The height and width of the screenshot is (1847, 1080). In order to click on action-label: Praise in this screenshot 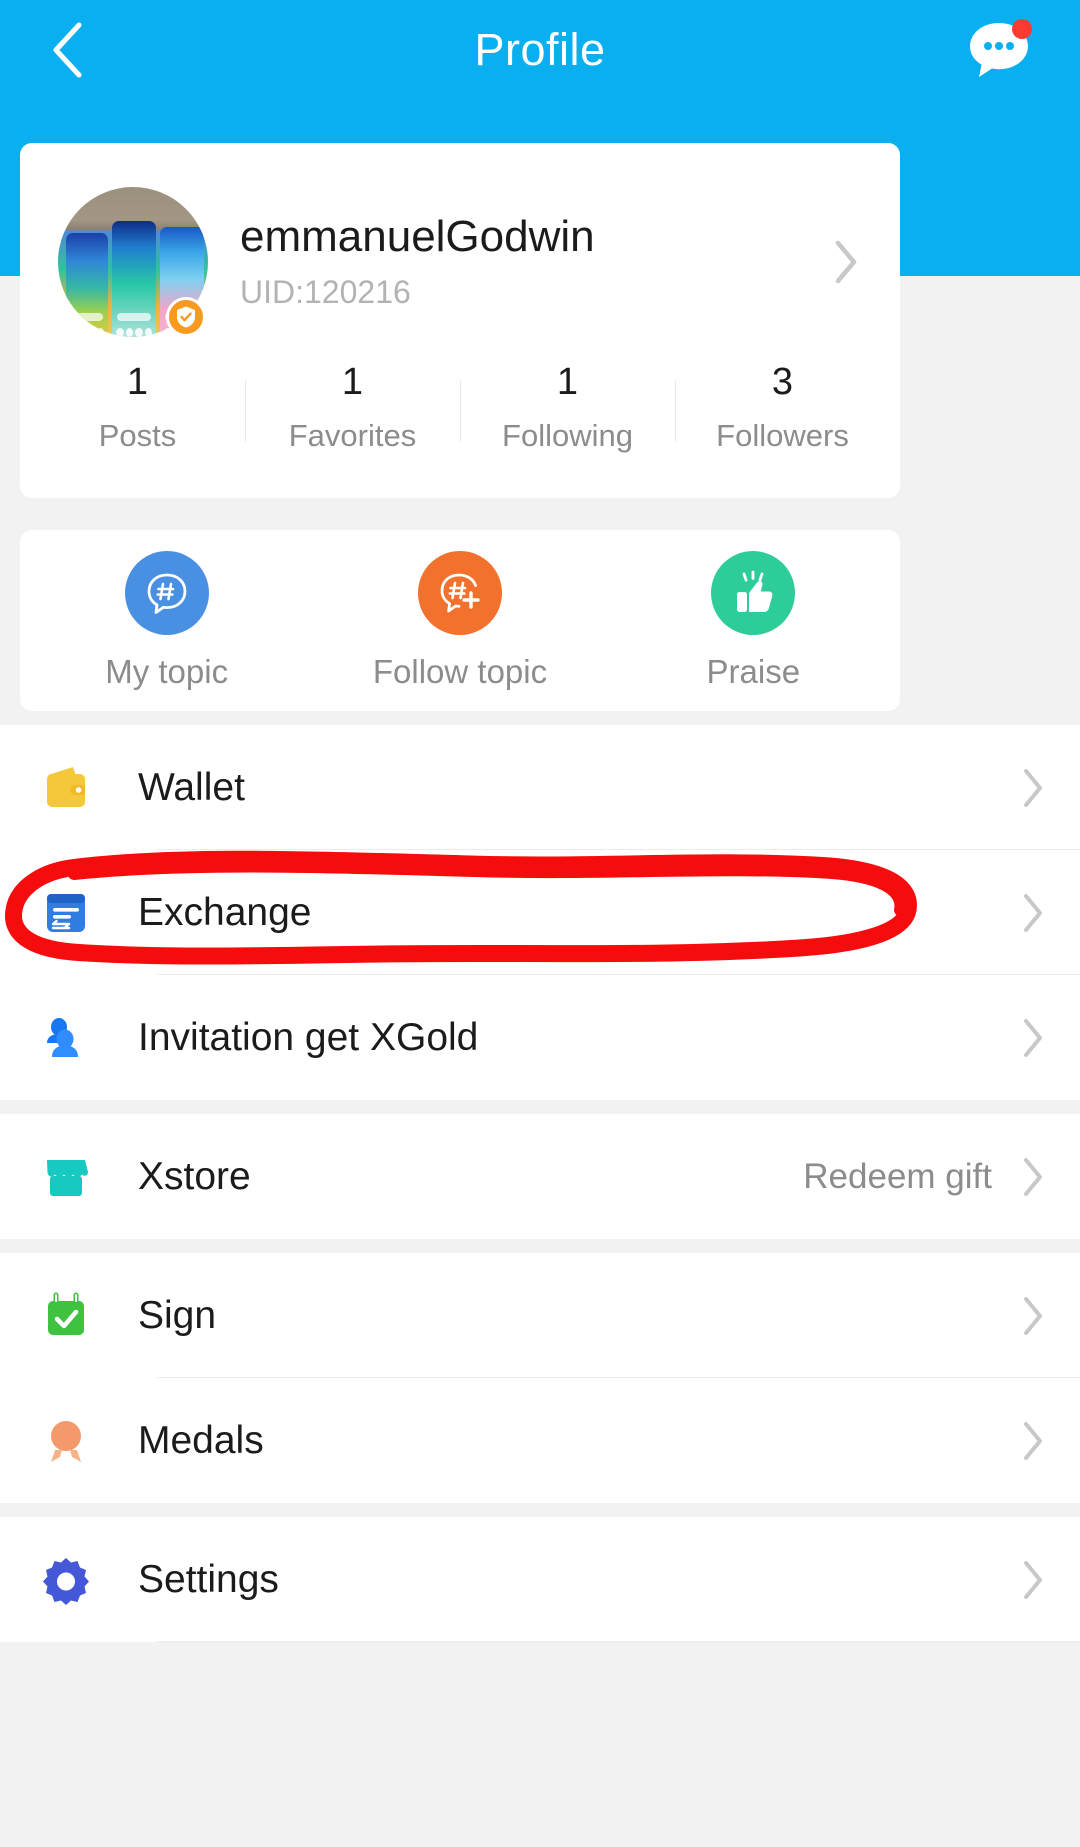, I will do `click(753, 671)`.